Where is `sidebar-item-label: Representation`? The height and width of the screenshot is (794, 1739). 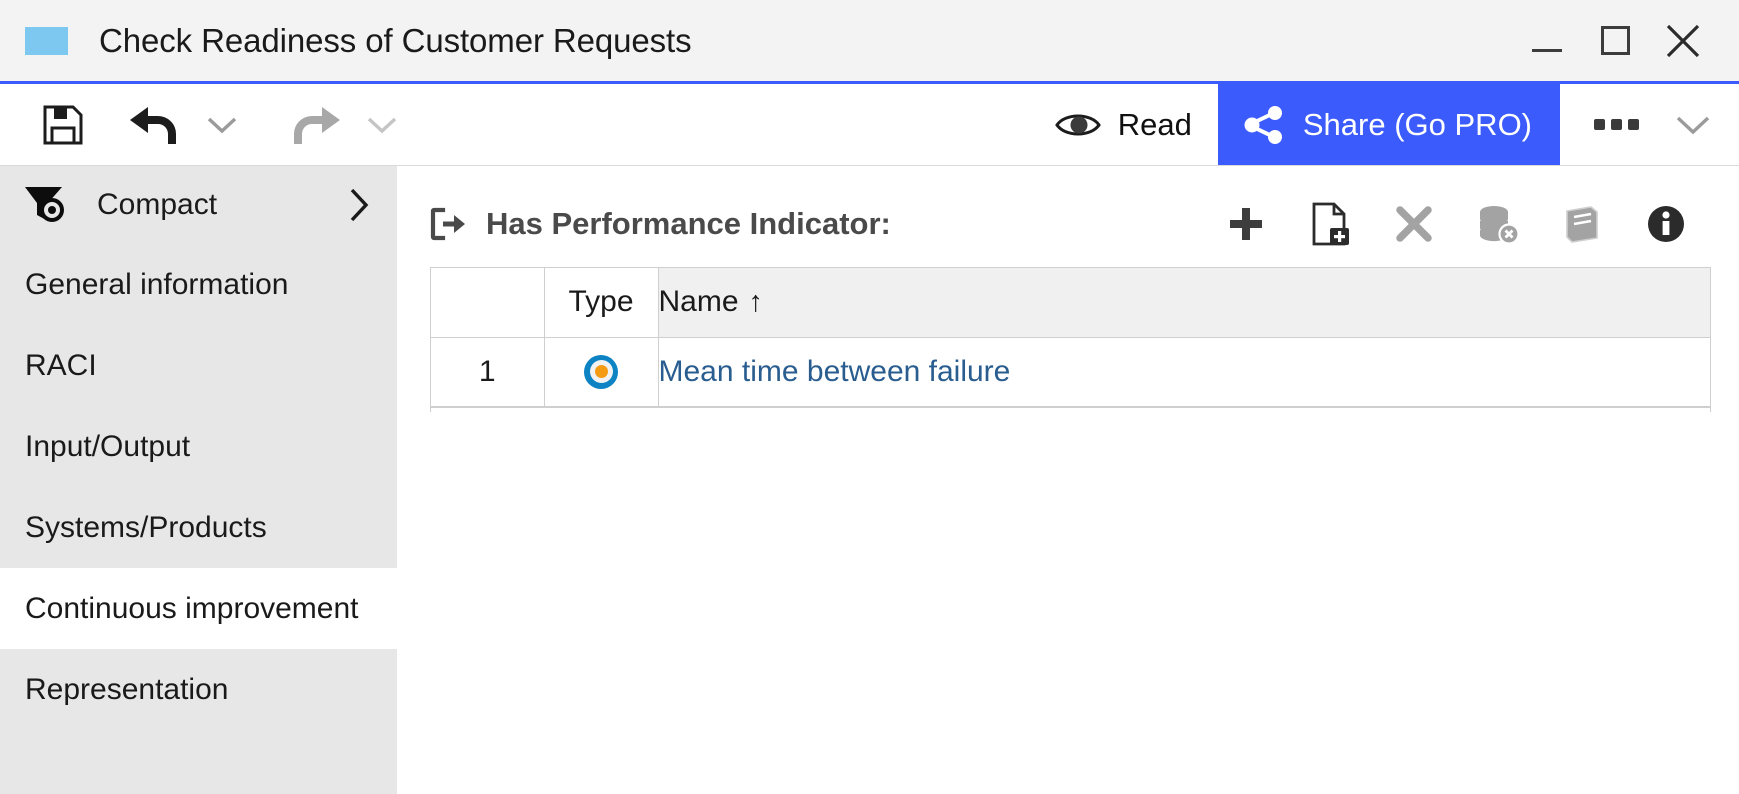
sidebar-item-label: Representation is located at coordinates (127, 689).